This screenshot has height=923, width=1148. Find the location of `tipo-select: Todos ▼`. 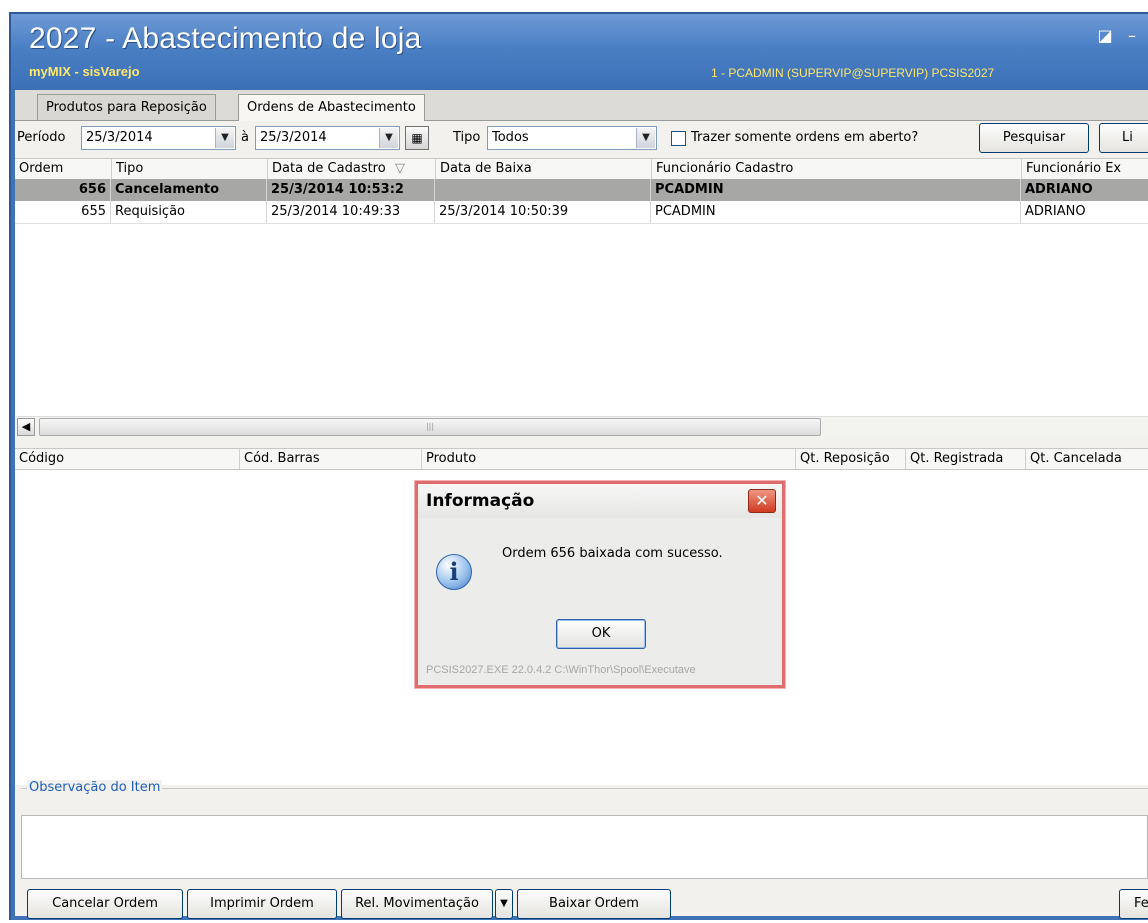

tipo-select: Todos ▼ is located at coordinates (572, 138).